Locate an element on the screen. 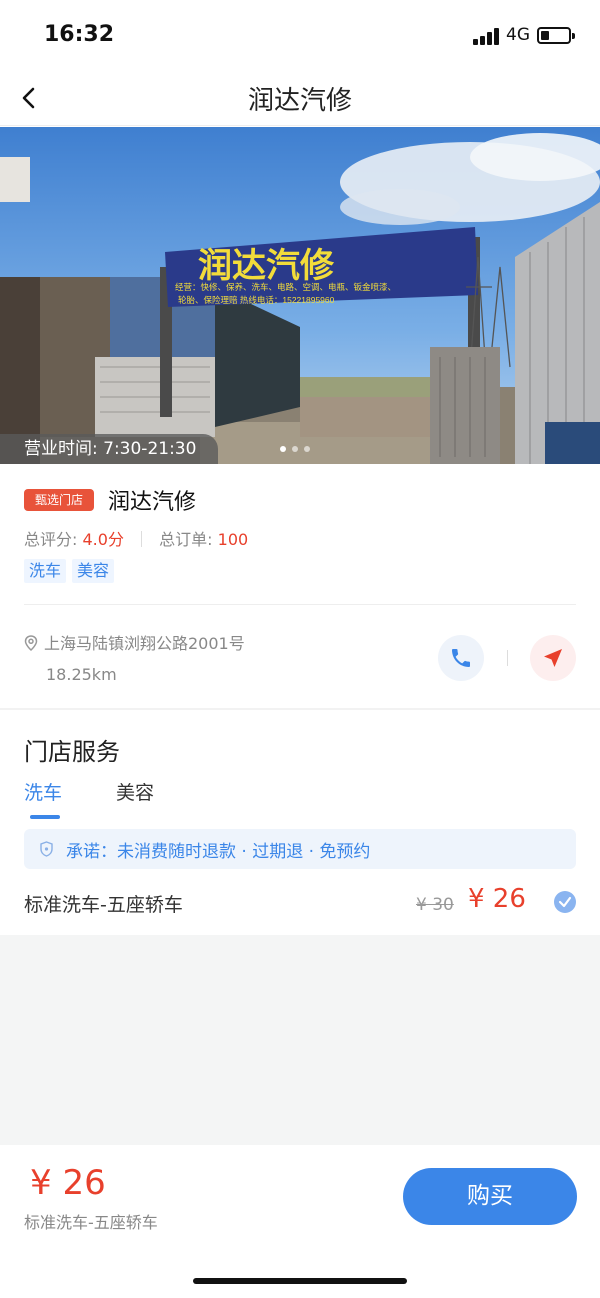 The image size is (600, 1298). store-address: 上海马陆镇浏翔公路2001号 is located at coordinates (134, 642).